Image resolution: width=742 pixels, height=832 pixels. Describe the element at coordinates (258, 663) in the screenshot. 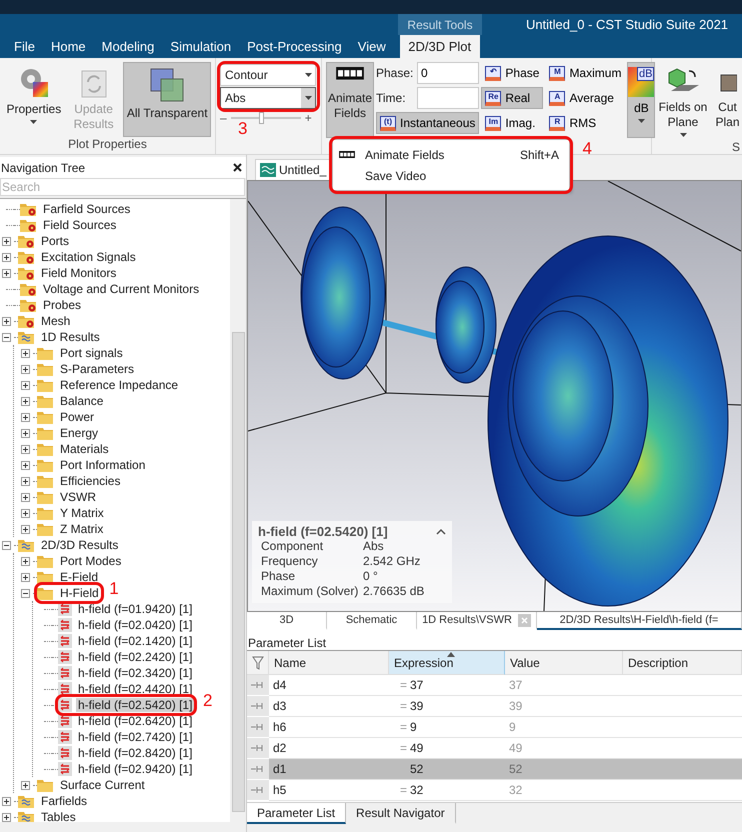

I see `filter-header` at that location.